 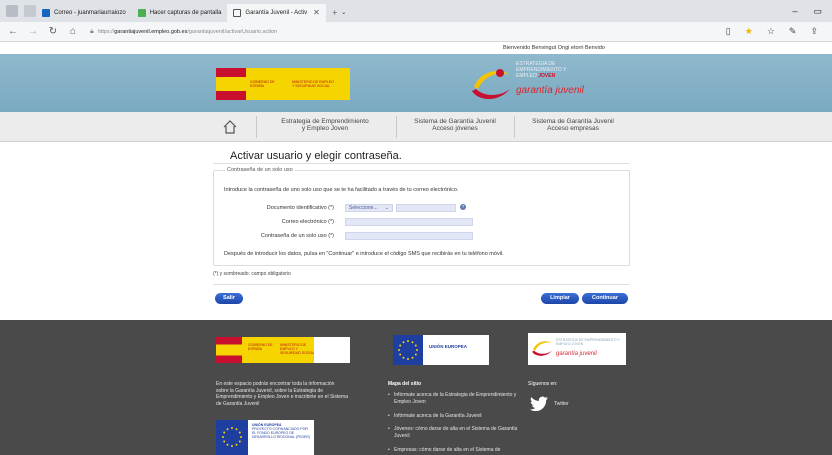 What do you see at coordinates (230, 127) in the screenshot?
I see `home-icon` at bounding box center [230, 127].